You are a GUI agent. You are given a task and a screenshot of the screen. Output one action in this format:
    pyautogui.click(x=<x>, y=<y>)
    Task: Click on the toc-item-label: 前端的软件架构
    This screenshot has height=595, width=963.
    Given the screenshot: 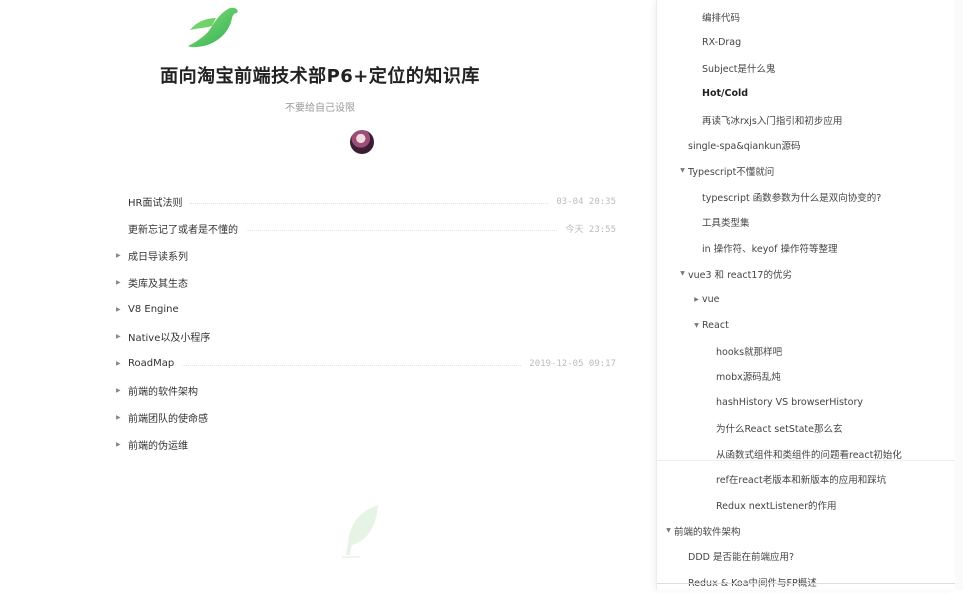 What is the action you would take?
    pyautogui.click(x=163, y=390)
    